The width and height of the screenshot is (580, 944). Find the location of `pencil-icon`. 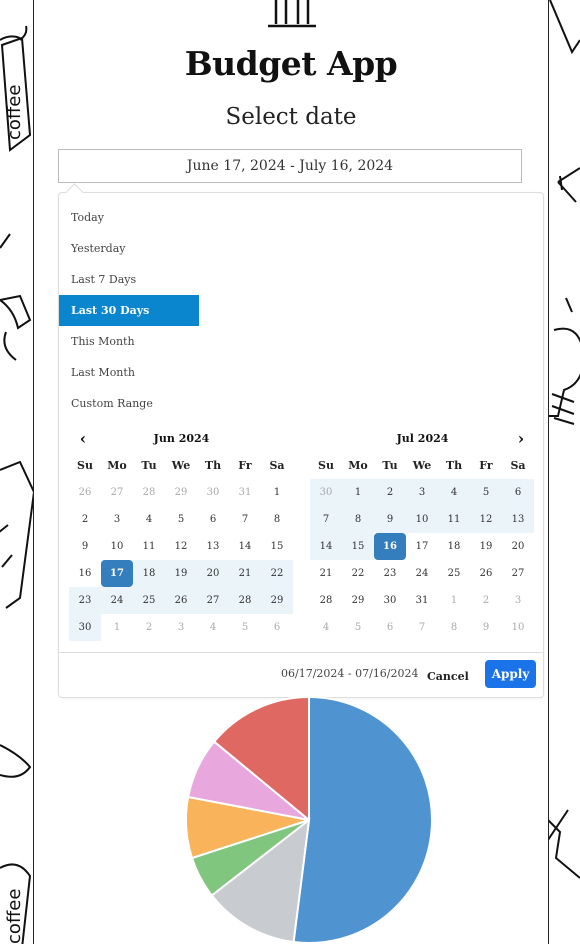

pencil-icon is located at coordinates (564, 27).